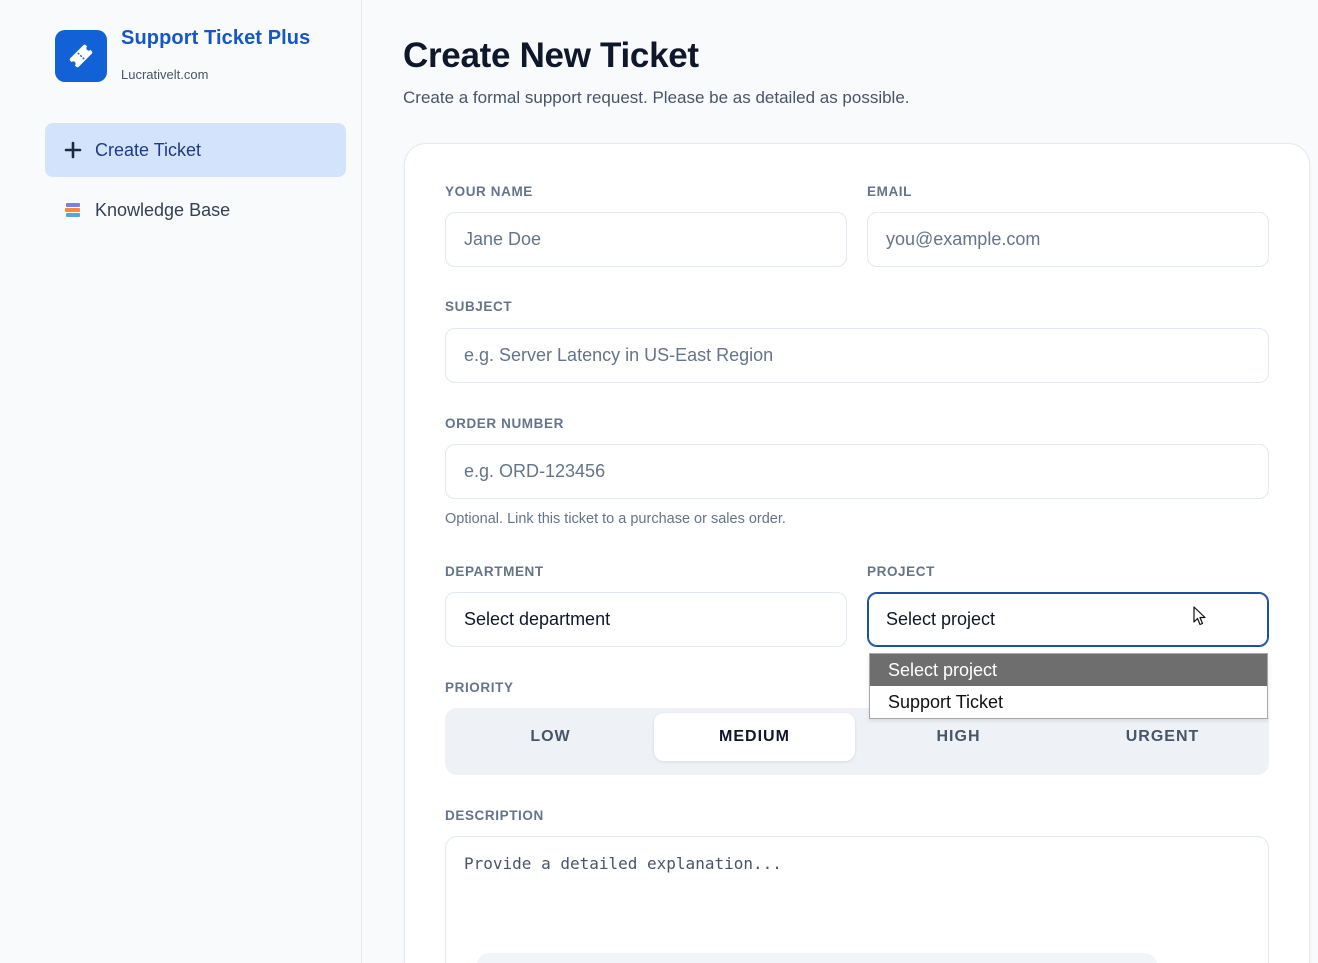 This screenshot has height=963, width=1318. I want to click on brand-domain: Lucrativelt.com, so click(165, 74).